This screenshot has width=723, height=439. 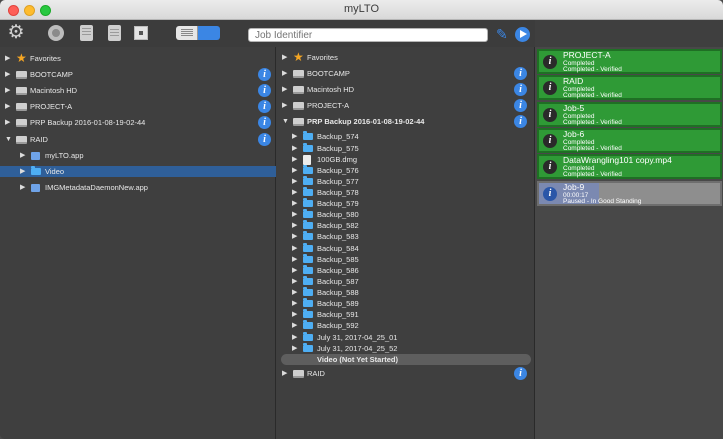 I want to click on job-card: i Job-5 Completed Completed - Verified, so click(x=629, y=114).